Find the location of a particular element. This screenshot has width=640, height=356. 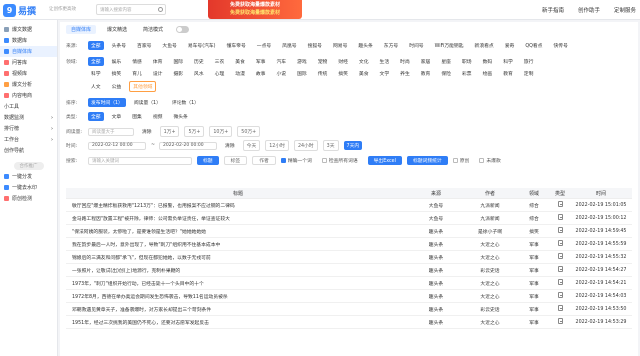

search-by-title-button: 标题 is located at coordinates (208, 160).